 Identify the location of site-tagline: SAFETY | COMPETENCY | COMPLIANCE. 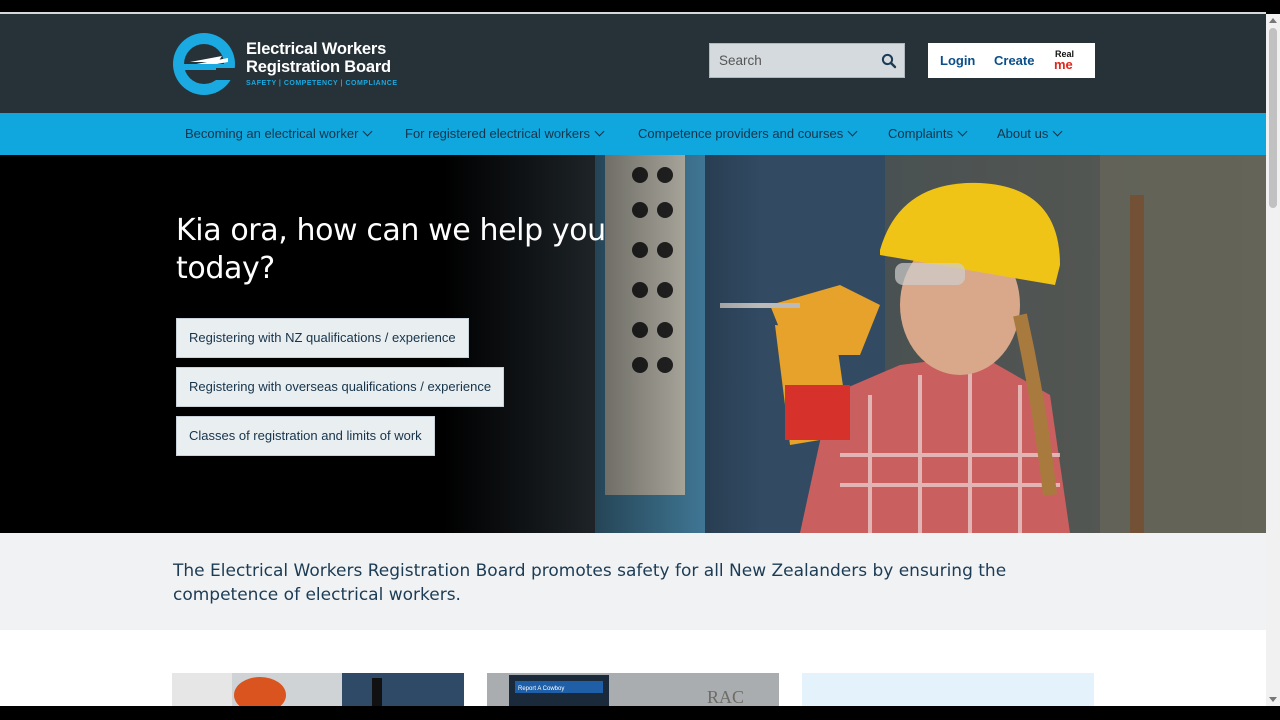
(322, 83).